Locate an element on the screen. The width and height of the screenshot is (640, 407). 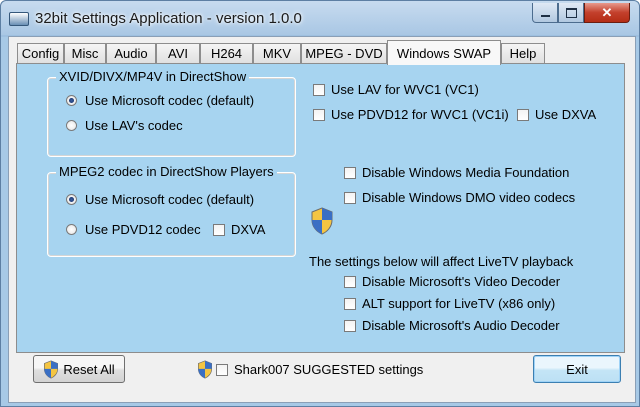
reset-all-button: Reset All is located at coordinates (79, 369).